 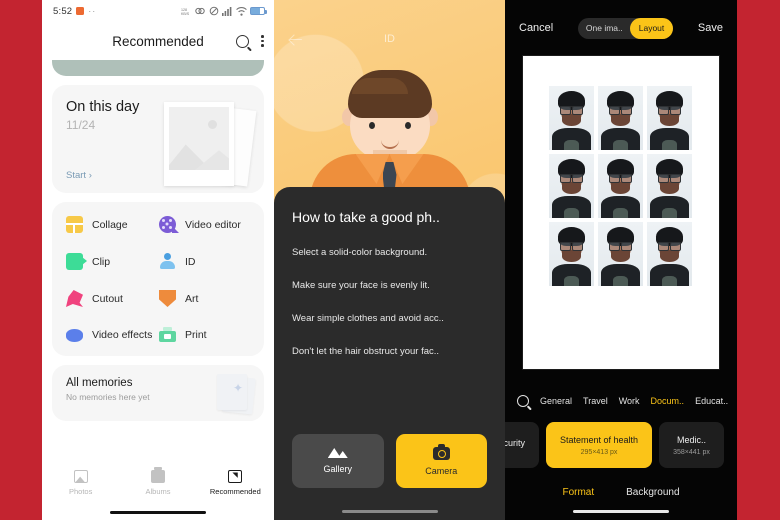 I want to click on video-effects-icon, so click(x=74, y=335).